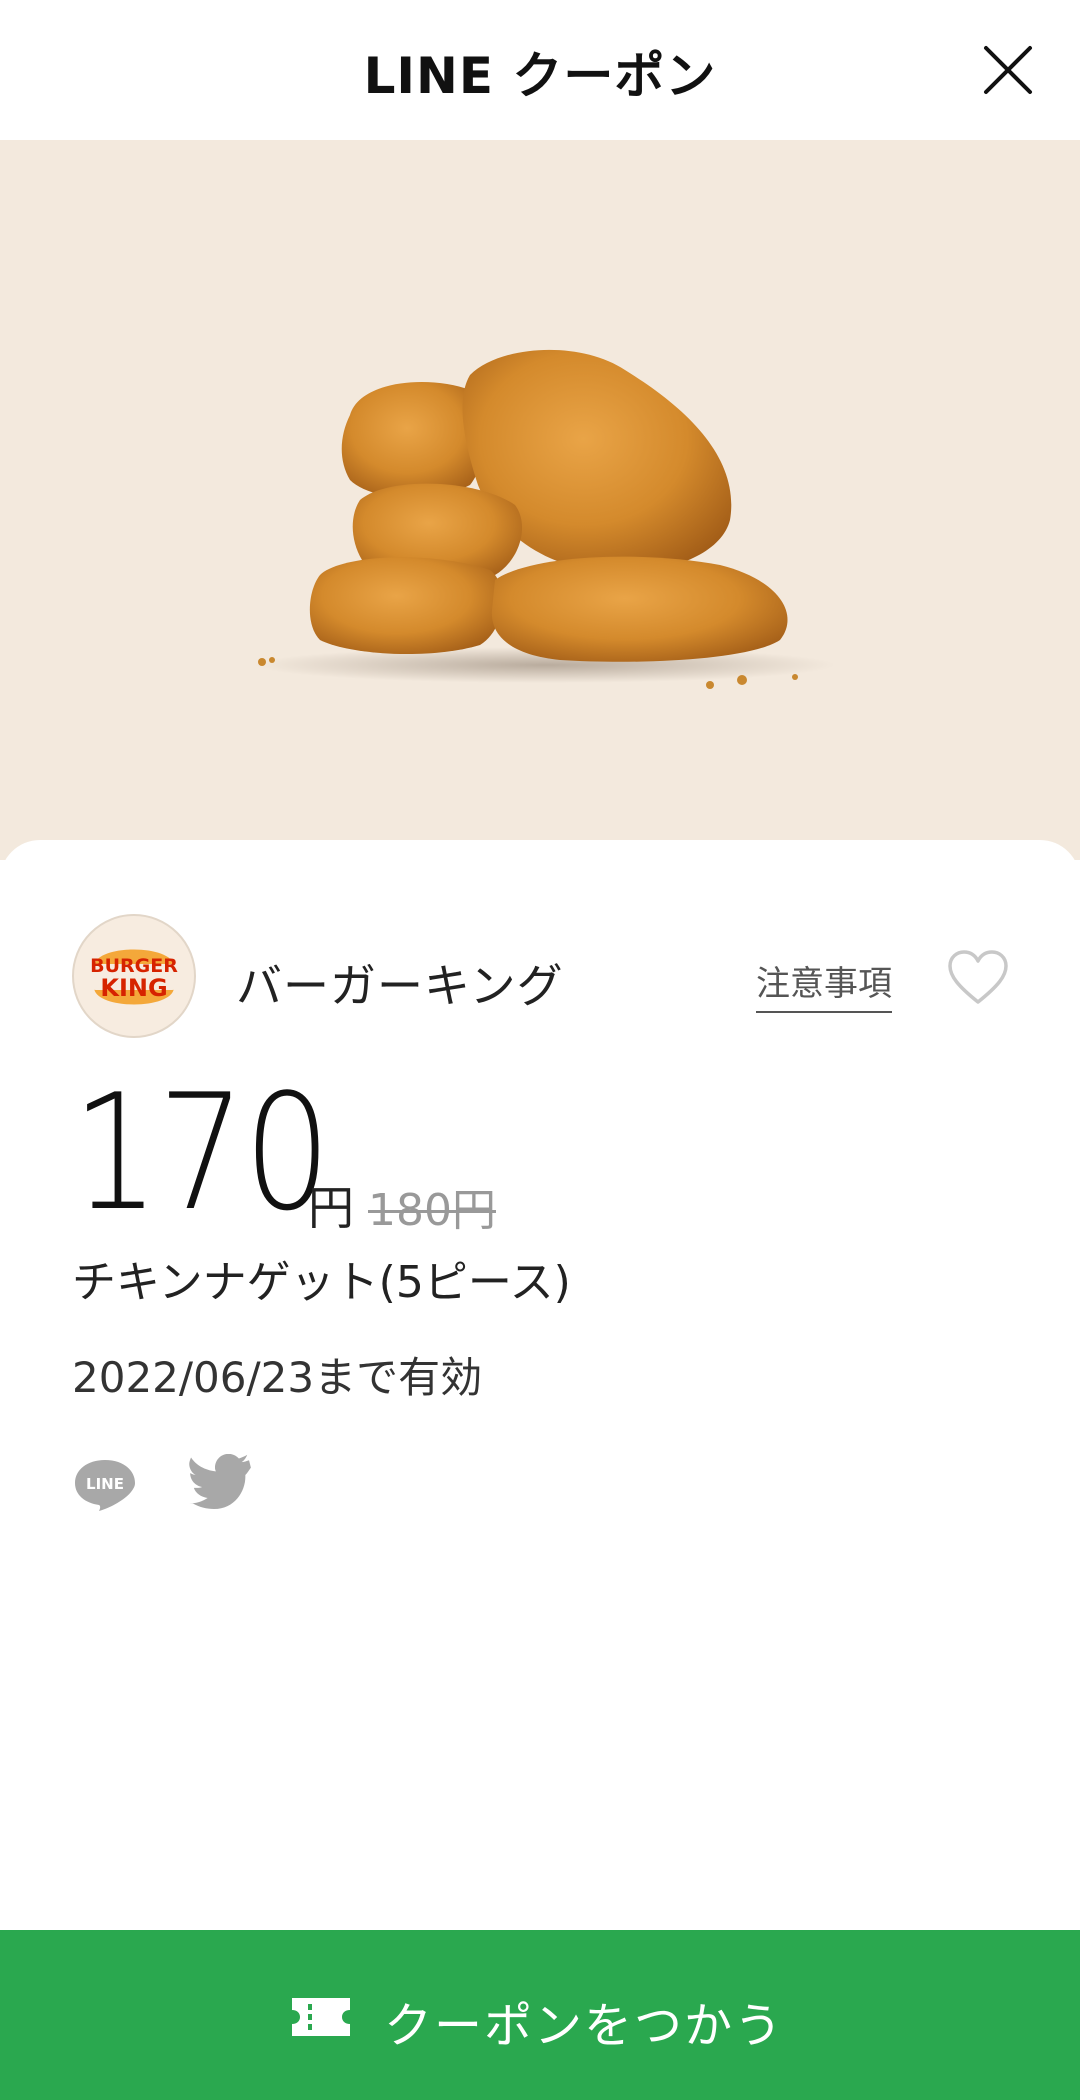 This screenshot has height=2100, width=1080. Describe the element at coordinates (133, 988) in the screenshot. I see `svg-text: KING` at that location.